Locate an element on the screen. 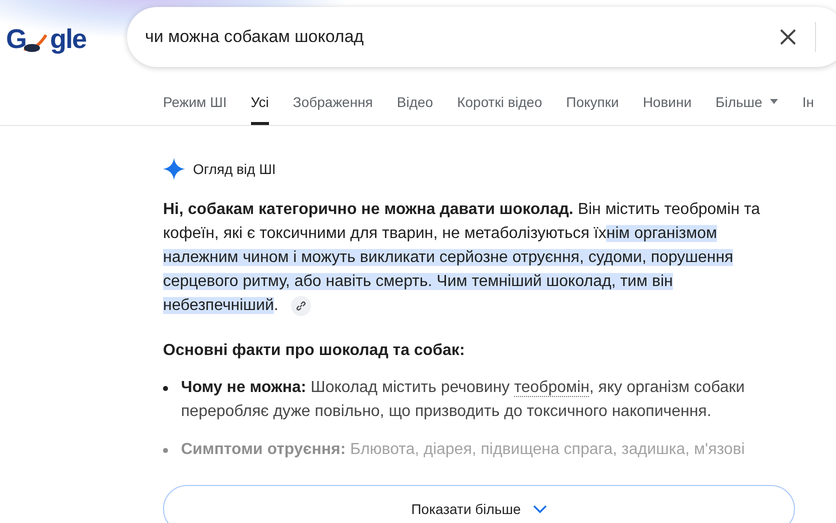 The width and height of the screenshot is (836, 523). caret-icon is located at coordinates (774, 101).